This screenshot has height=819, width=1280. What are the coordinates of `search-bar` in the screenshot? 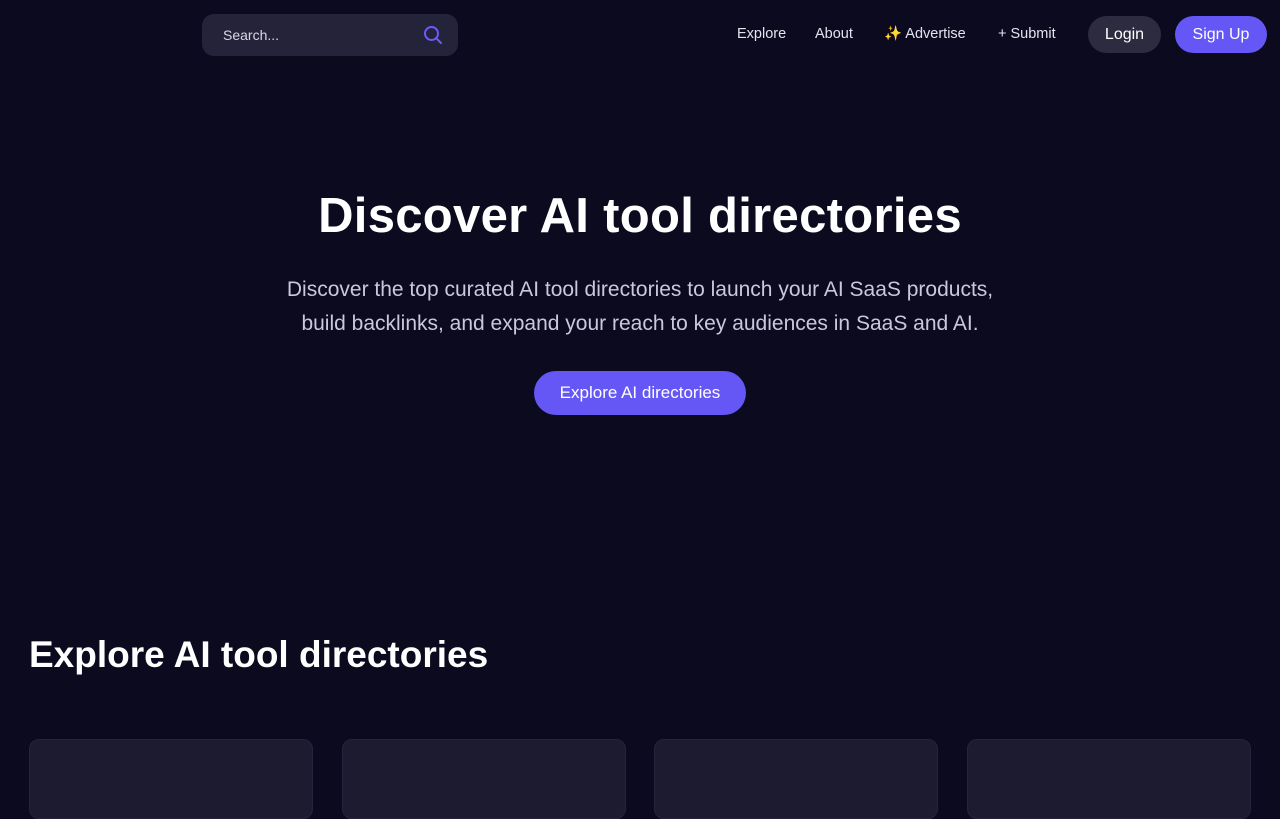 It's located at (330, 35).